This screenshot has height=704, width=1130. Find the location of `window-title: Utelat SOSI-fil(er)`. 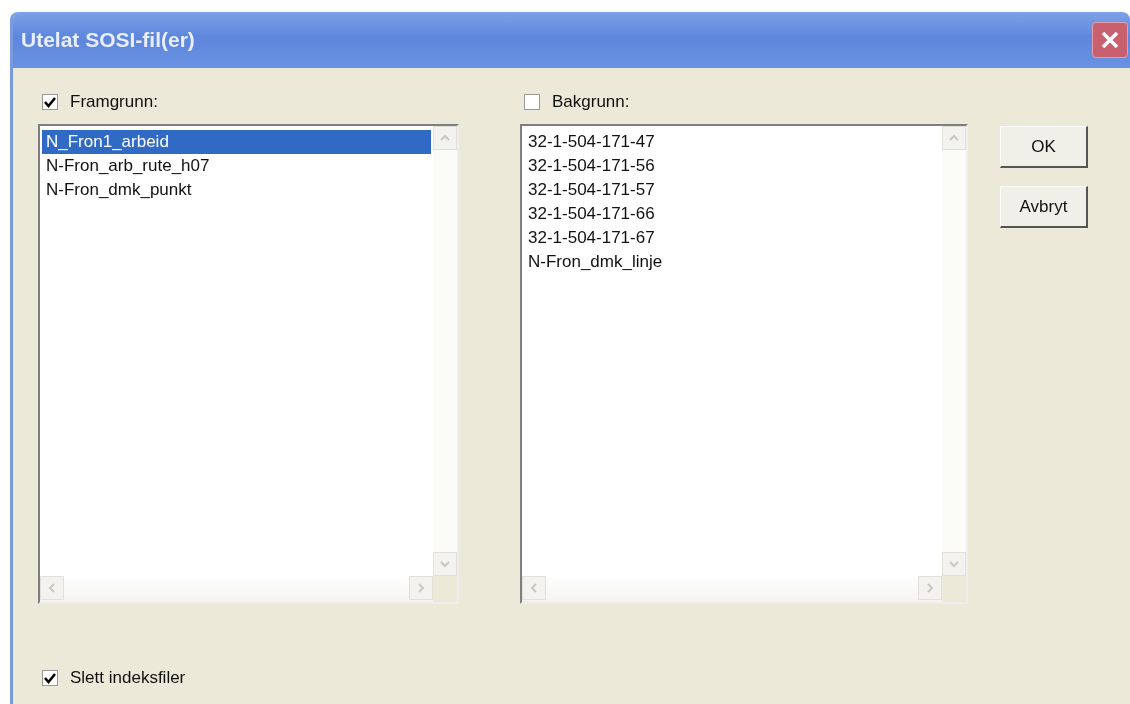

window-title: Utelat SOSI-fil(er) is located at coordinates (108, 40).